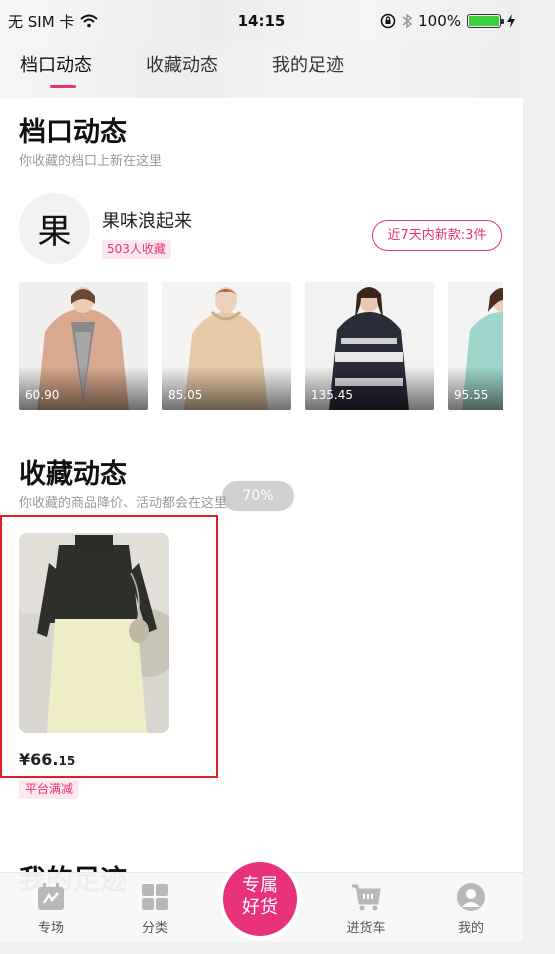 Image resolution: width=555 pixels, height=954 pixels. I want to click on active-tab-indicator, so click(63, 86).